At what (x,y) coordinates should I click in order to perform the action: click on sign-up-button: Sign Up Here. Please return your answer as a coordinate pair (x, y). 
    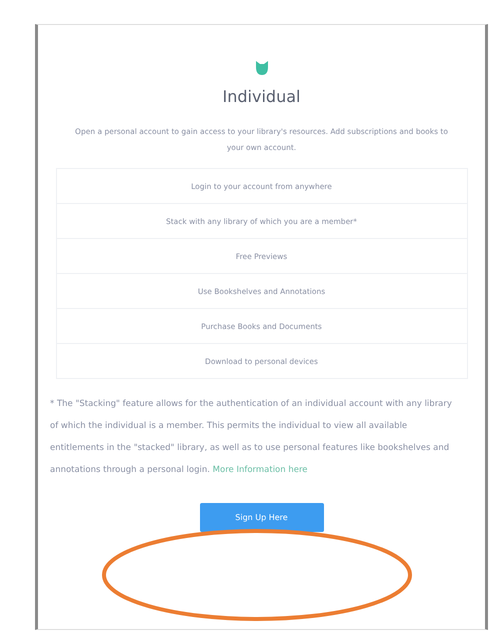
    Looking at the image, I should click on (262, 517).